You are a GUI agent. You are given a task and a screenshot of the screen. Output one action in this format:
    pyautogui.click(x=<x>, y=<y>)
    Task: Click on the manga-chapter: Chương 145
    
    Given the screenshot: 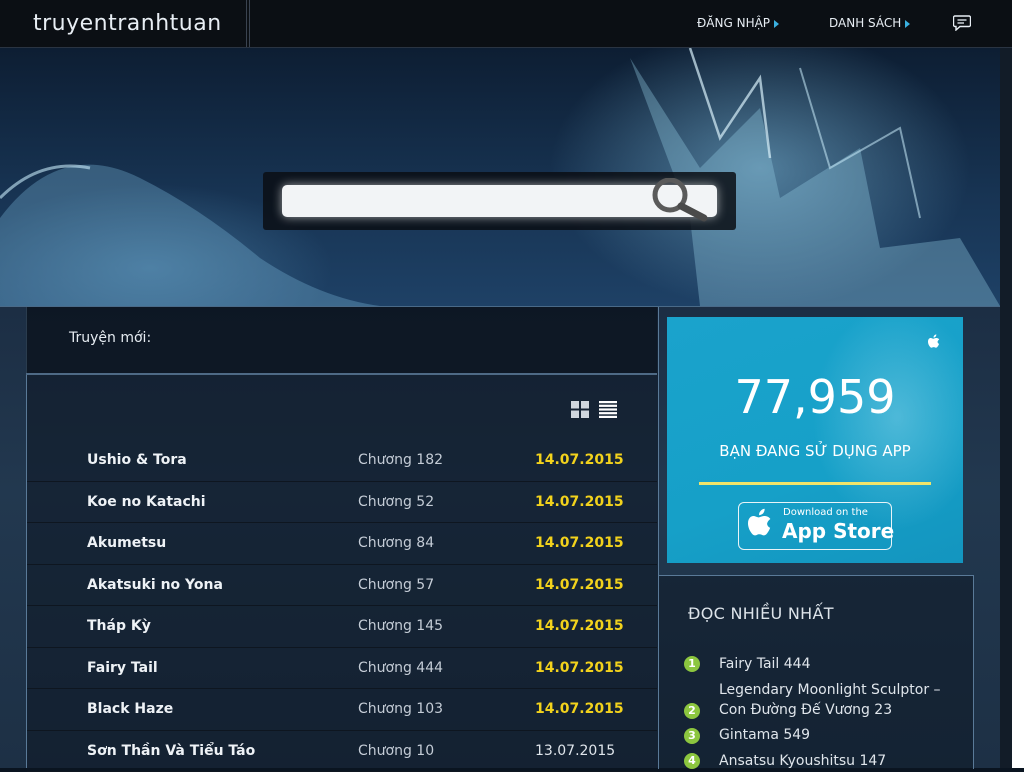 What is the action you would take?
    pyautogui.click(x=400, y=626)
    